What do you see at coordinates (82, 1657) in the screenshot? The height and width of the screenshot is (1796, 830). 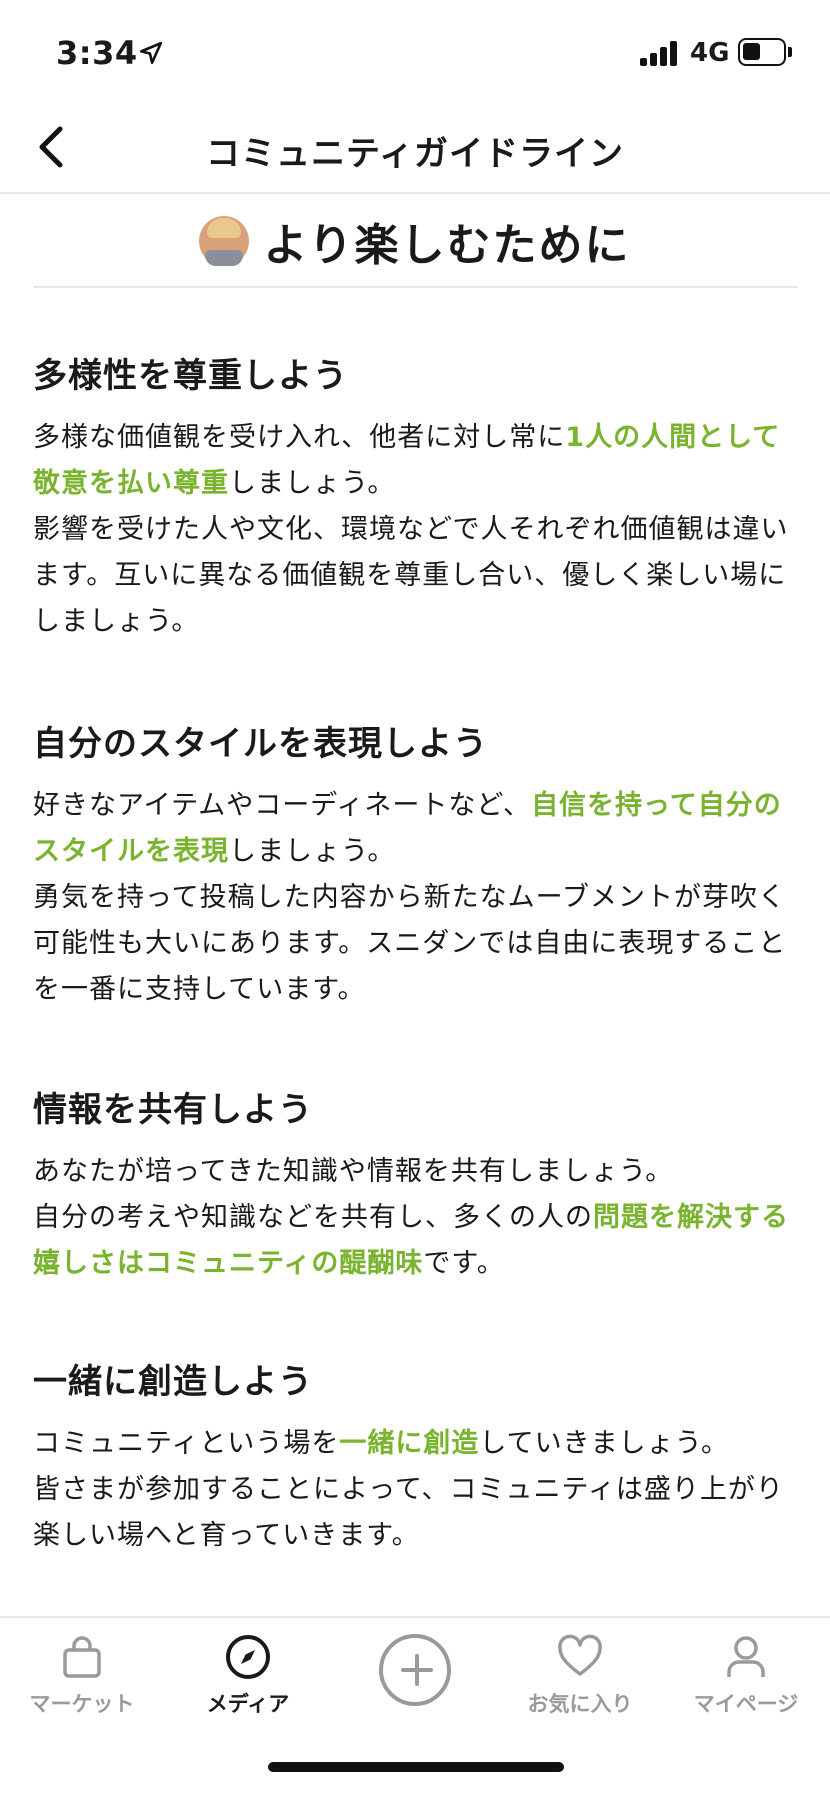 I see `bag-icon` at bounding box center [82, 1657].